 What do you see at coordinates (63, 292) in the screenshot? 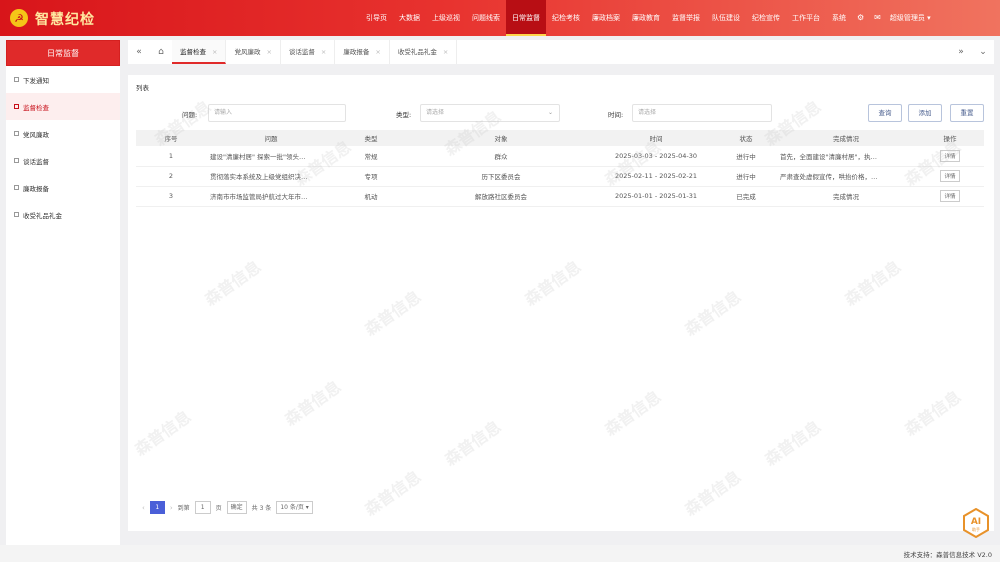
I see `sidebar: 日常监督 下发通知 监督检查 党风廉政 谈话监督 廉政报备 收受礼品礼金` at bounding box center [63, 292].